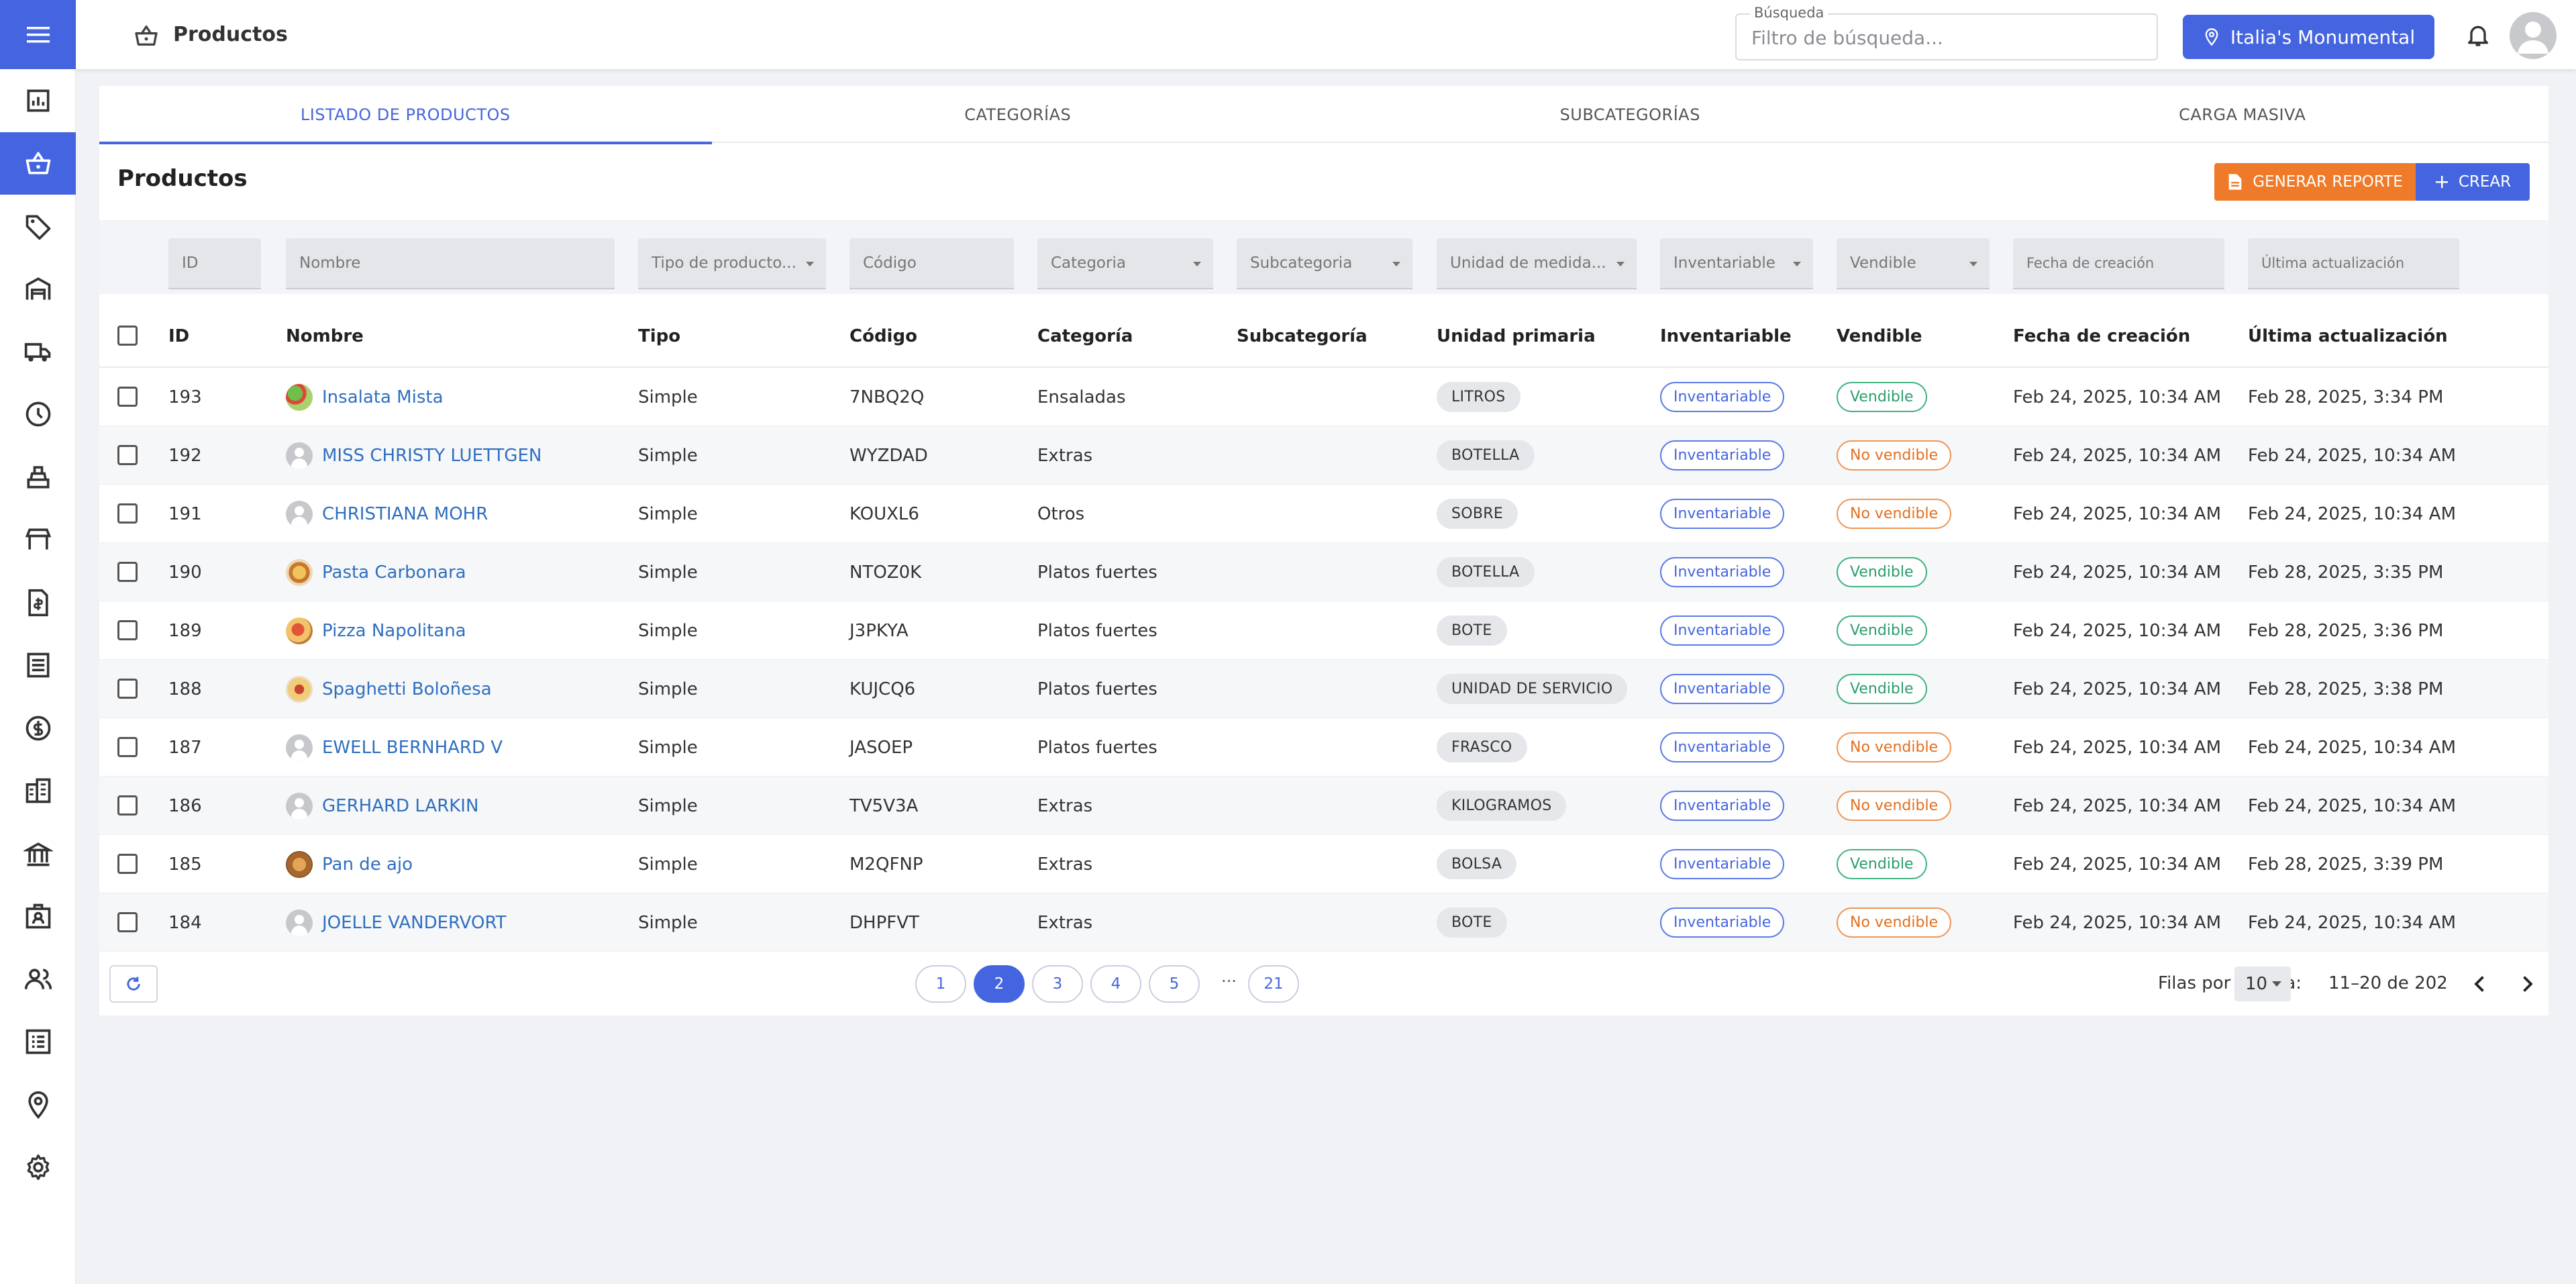 The image size is (2576, 1284). What do you see at coordinates (2348, 336) in the screenshot?
I see `column-header-ultima-actualizacion: Última actualización` at bounding box center [2348, 336].